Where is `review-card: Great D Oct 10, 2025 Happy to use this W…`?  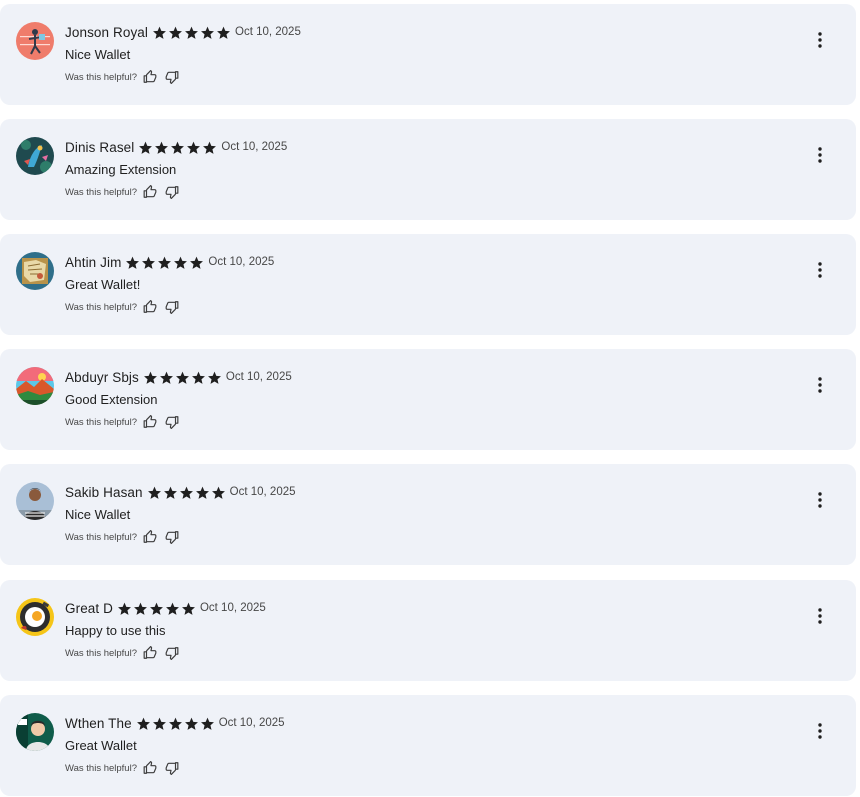
review-card: Great D Oct 10, 2025 Happy to use this W… is located at coordinates (428, 630).